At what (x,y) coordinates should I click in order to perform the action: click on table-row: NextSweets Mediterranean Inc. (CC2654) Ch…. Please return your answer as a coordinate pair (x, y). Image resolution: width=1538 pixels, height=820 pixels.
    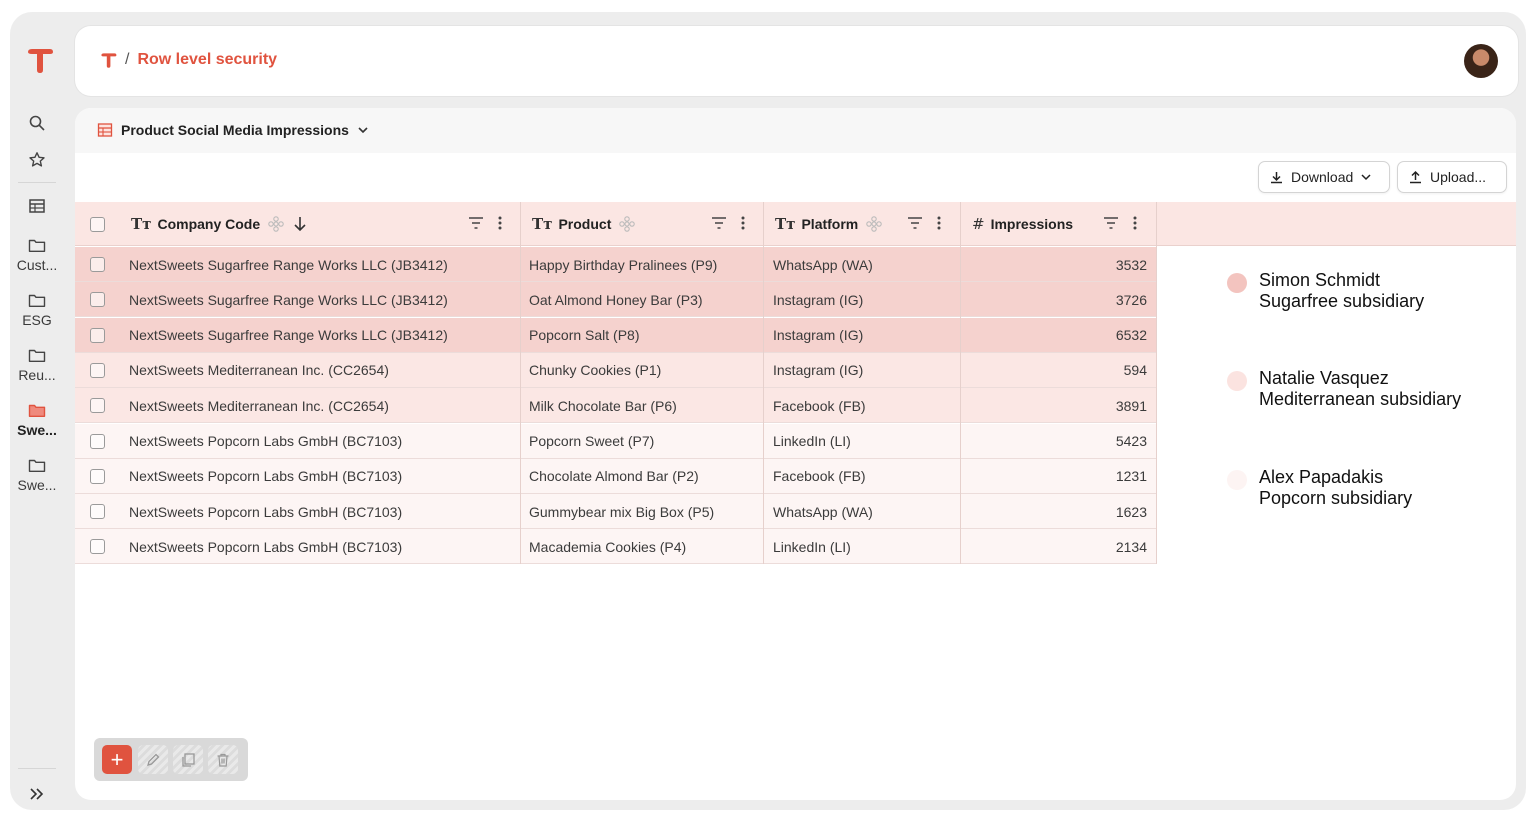
    Looking at the image, I should click on (615, 370).